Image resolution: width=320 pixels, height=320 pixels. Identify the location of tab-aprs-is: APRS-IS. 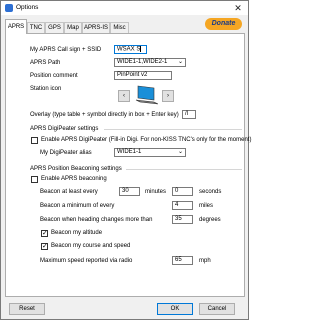
(96, 27).